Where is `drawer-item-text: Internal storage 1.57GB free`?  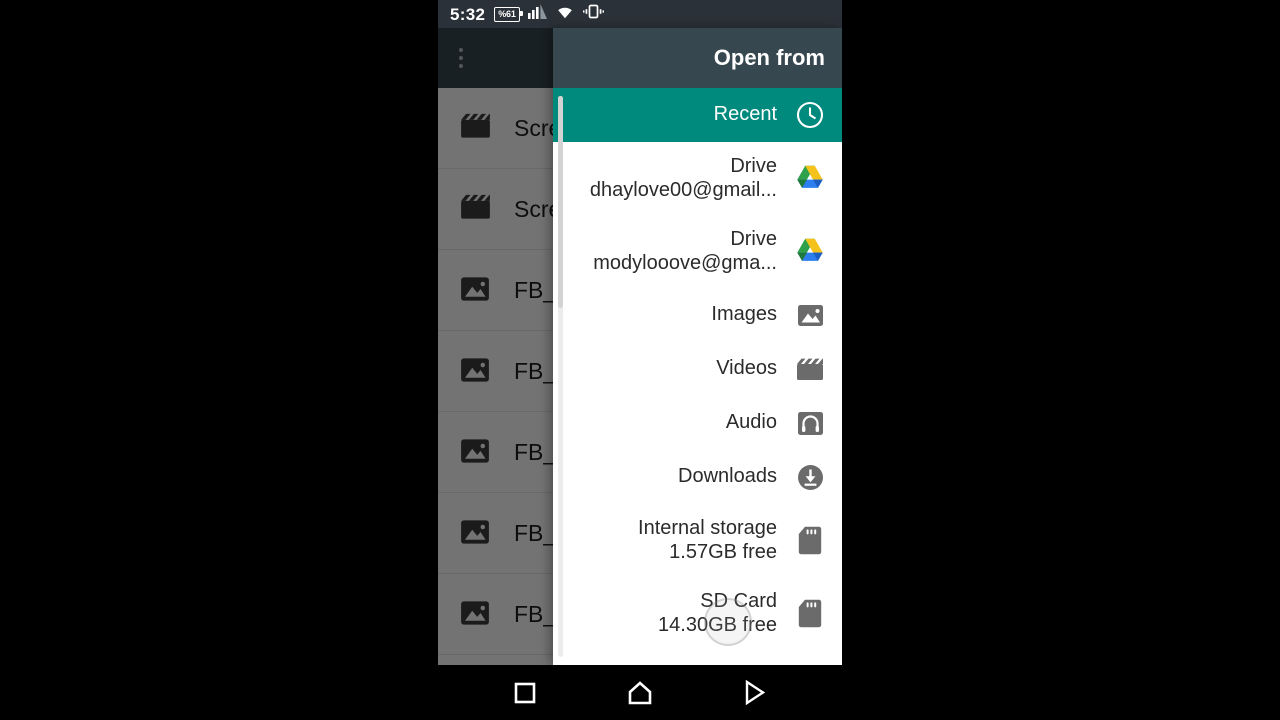 drawer-item-text: Internal storage 1.57GB free is located at coordinates (707, 540).